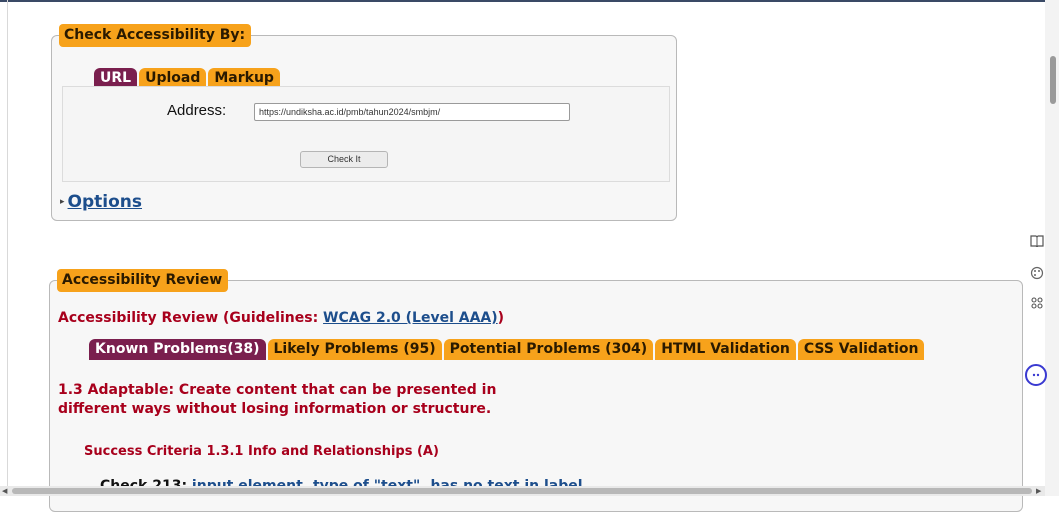 The image size is (1059, 512). What do you see at coordinates (1053, 80) in the screenshot?
I see `vertical-scroll-thumb` at bounding box center [1053, 80].